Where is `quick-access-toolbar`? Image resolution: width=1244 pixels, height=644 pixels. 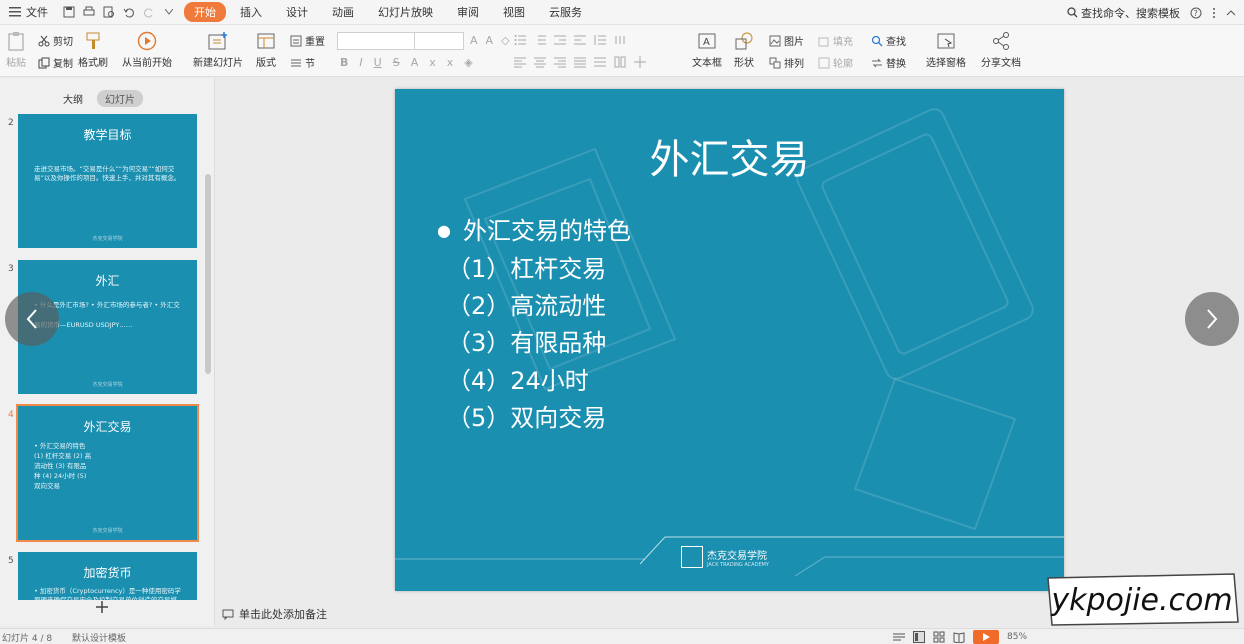
quick-access-toolbar is located at coordinates (119, 12).